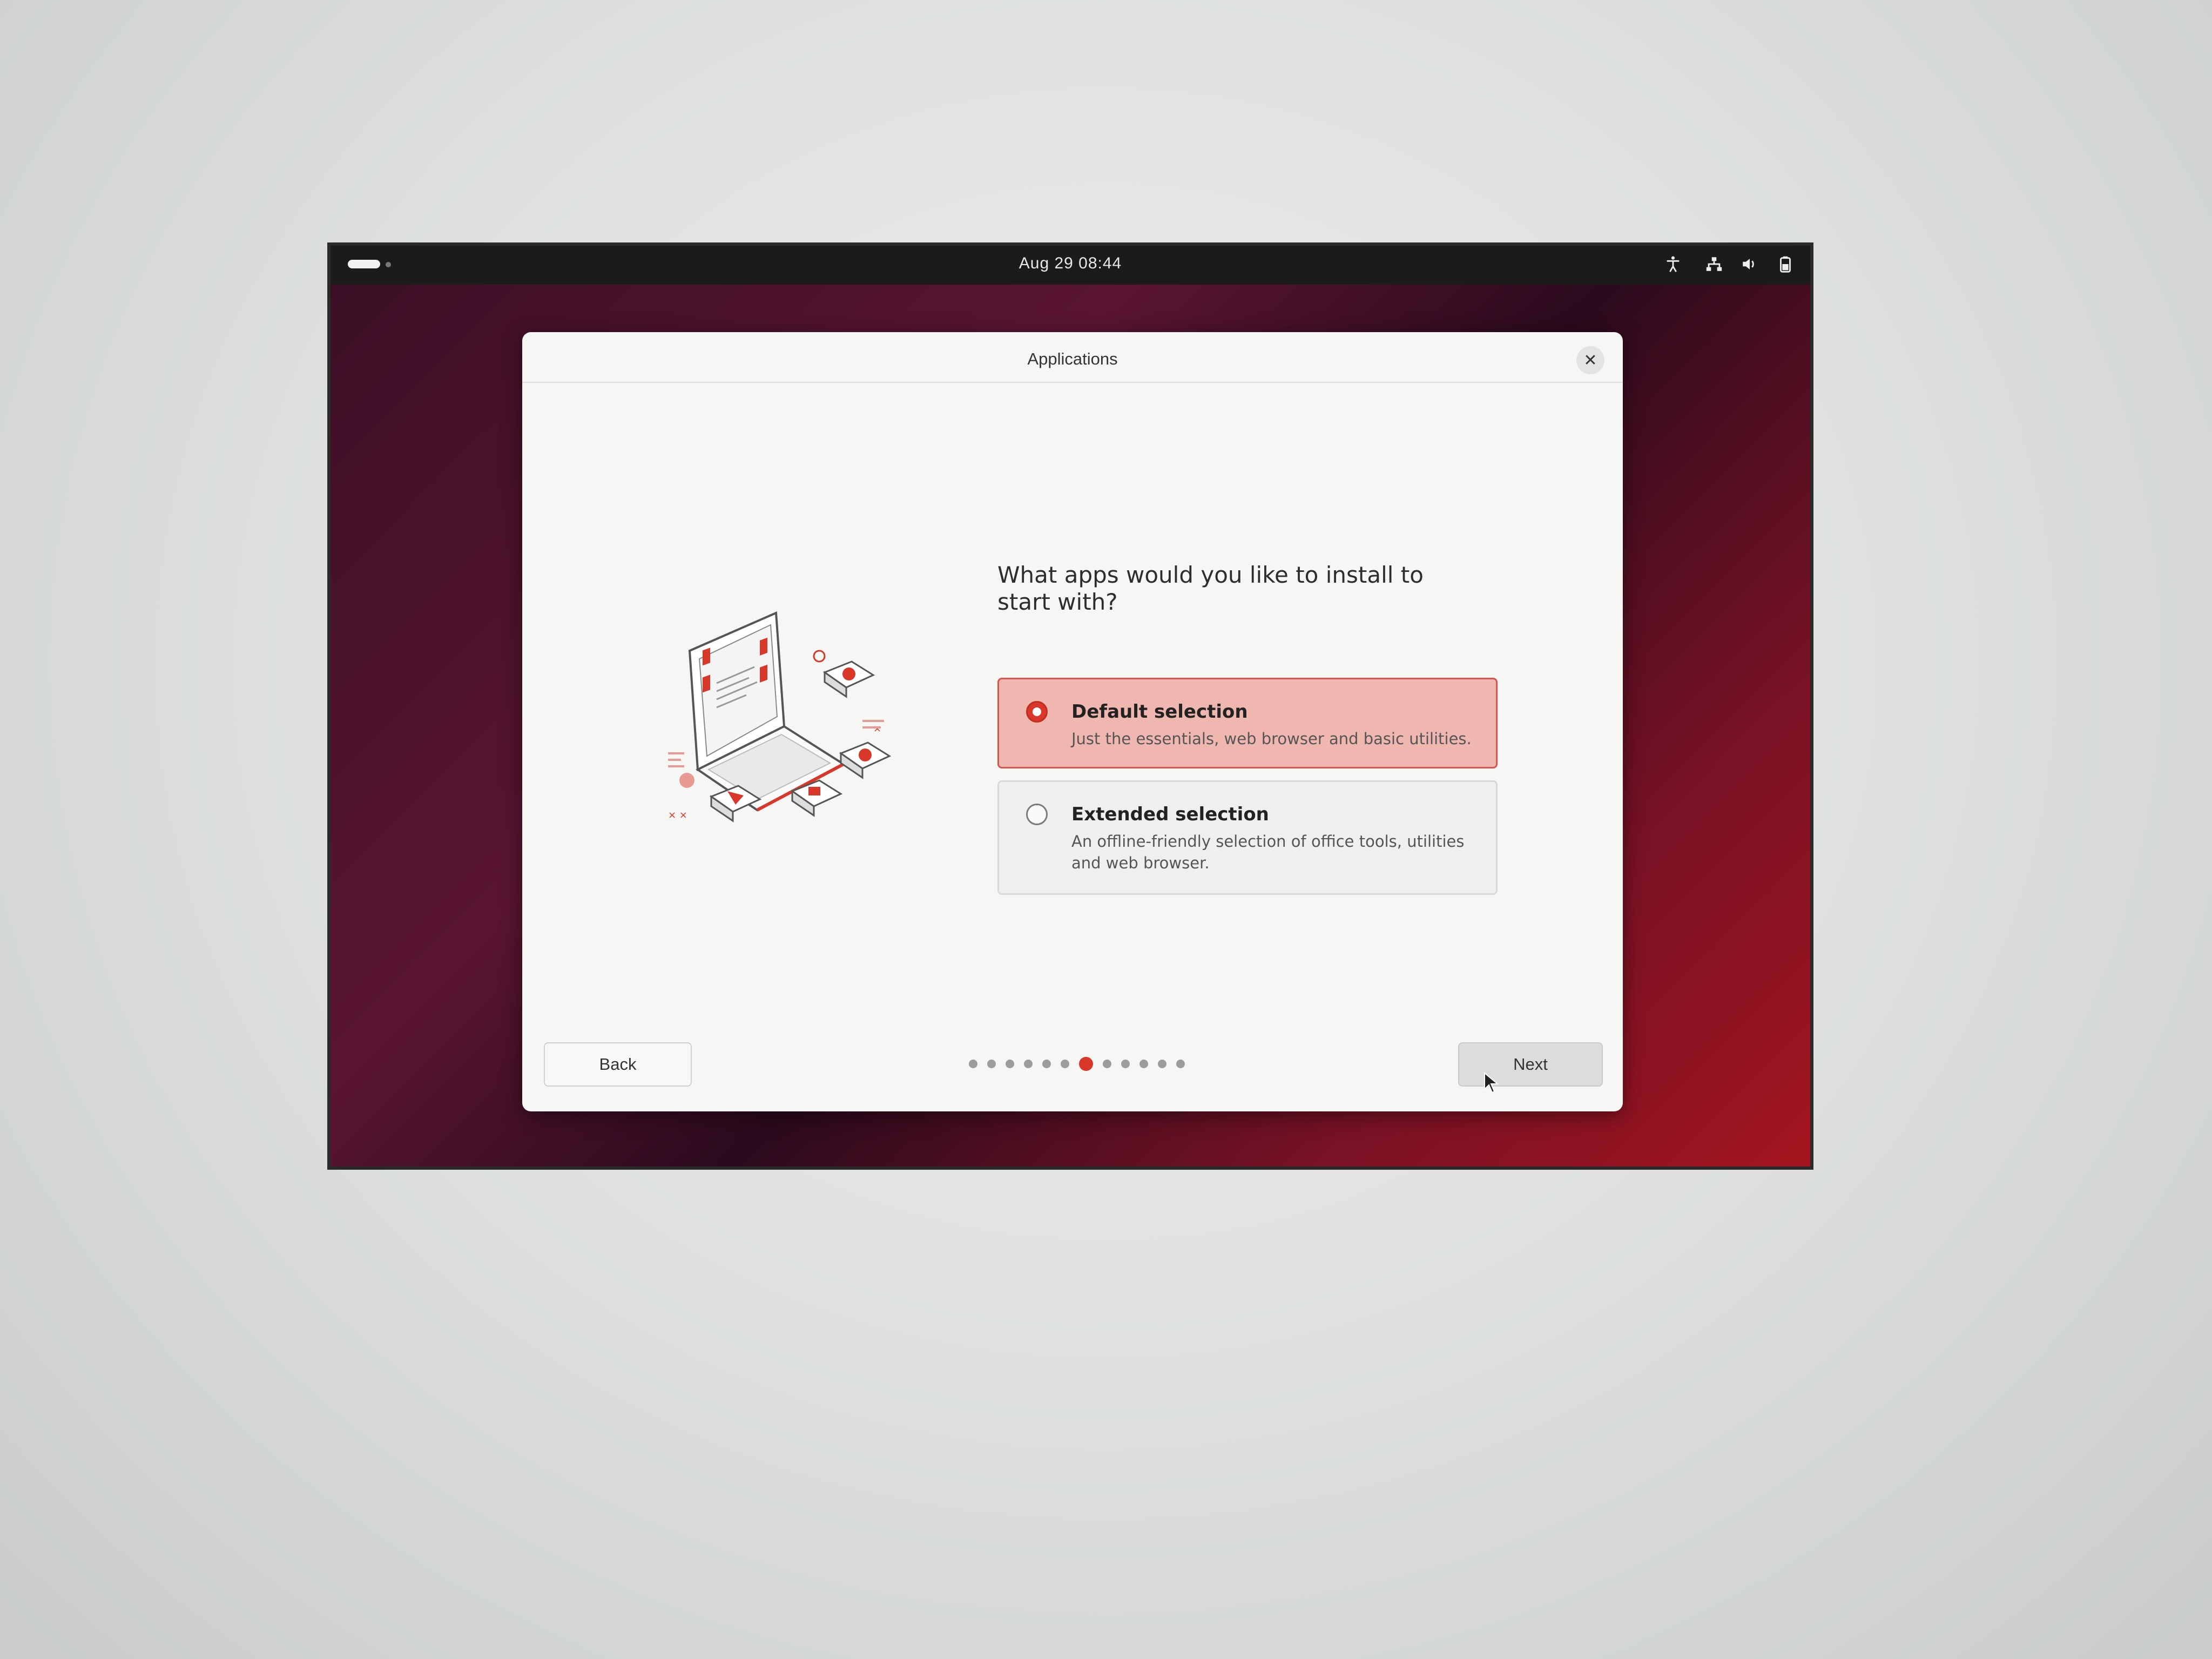  Describe the element at coordinates (1037, 712) in the screenshot. I see `default-selection-radio` at that location.